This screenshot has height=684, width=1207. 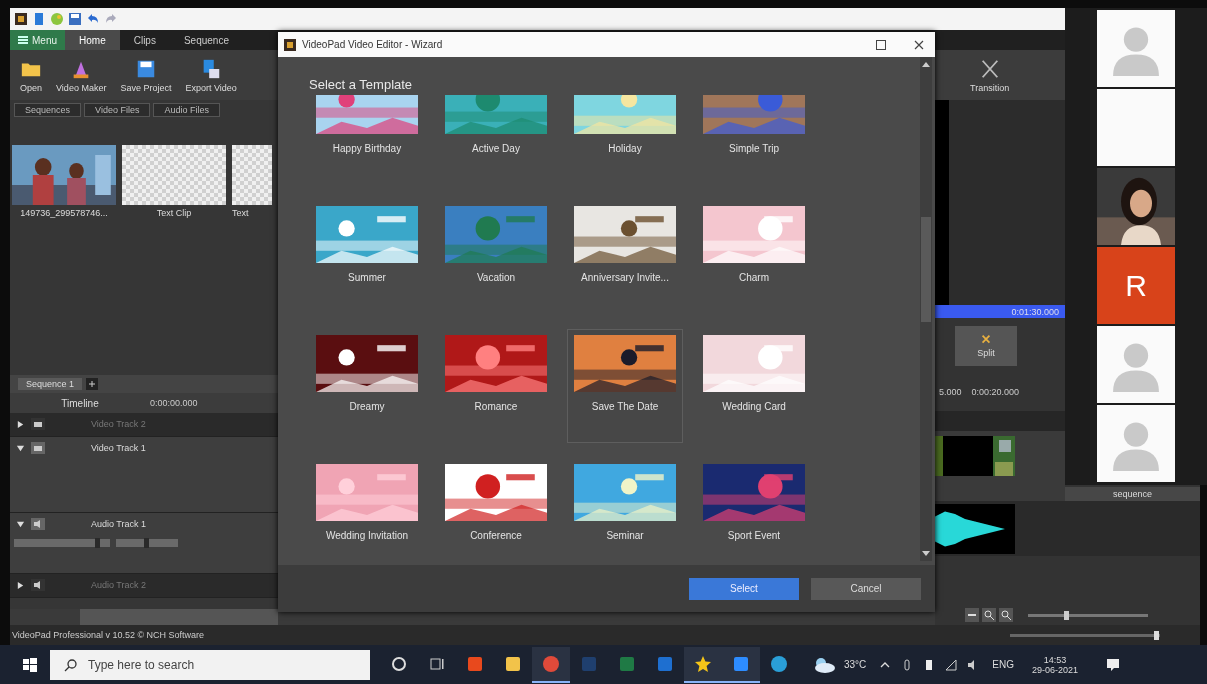 What do you see at coordinates (919, 44) in the screenshot?
I see `close-icon` at bounding box center [919, 44].